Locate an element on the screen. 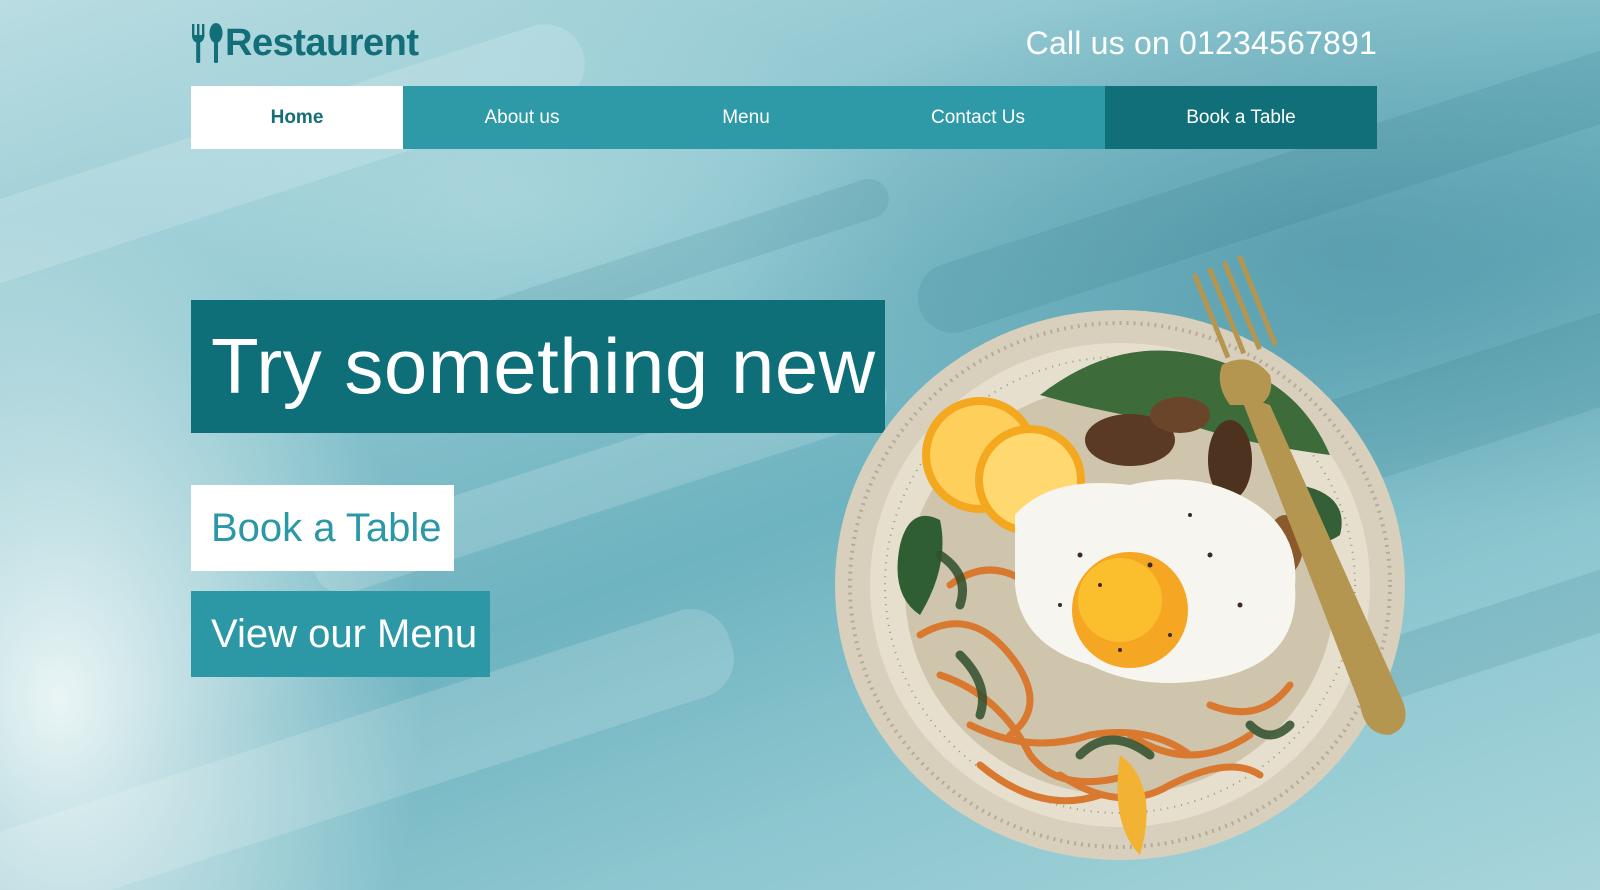  nav-item-contact-us: Contact Us is located at coordinates (978, 117).